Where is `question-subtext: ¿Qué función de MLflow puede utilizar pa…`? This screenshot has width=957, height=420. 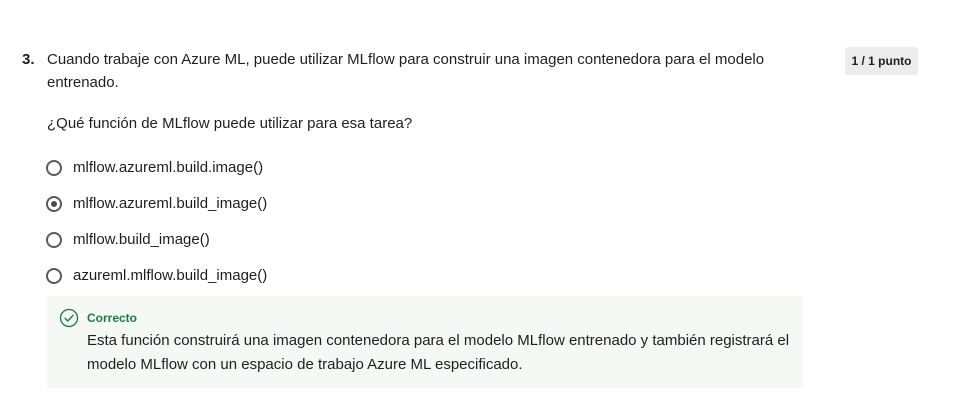
question-subtext: ¿Qué función de MLflow puede utilizar pa… is located at coordinates (230, 123).